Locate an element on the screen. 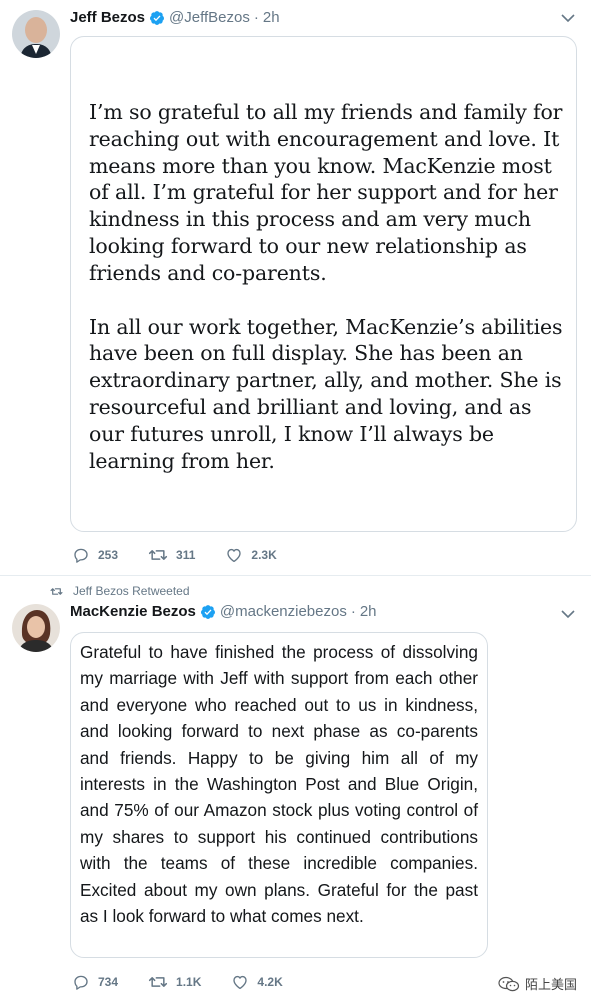  author-handle: @JeffBezos is located at coordinates (209, 17).